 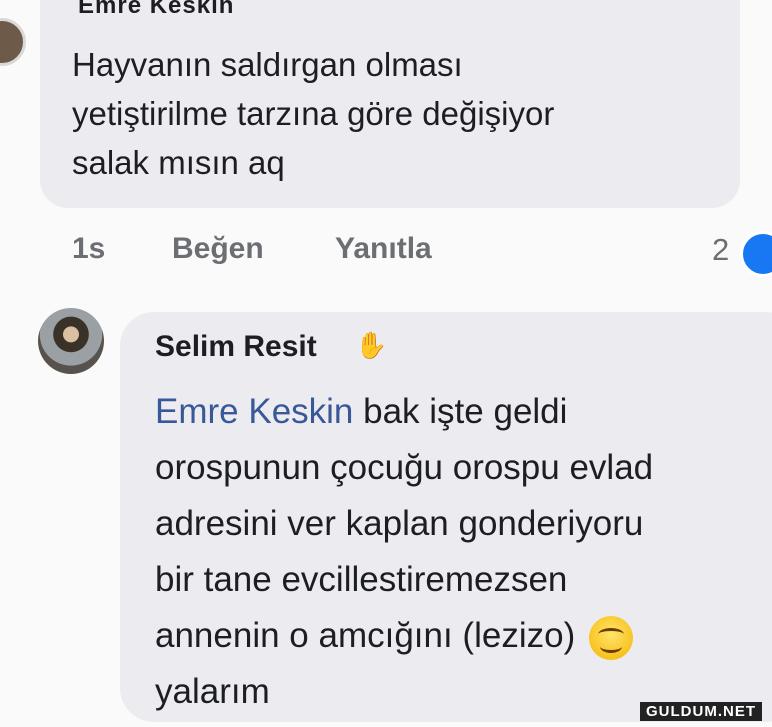 What do you see at coordinates (156, 10) in the screenshot?
I see `comment-author-1: Emre Keskin` at bounding box center [156, 10].